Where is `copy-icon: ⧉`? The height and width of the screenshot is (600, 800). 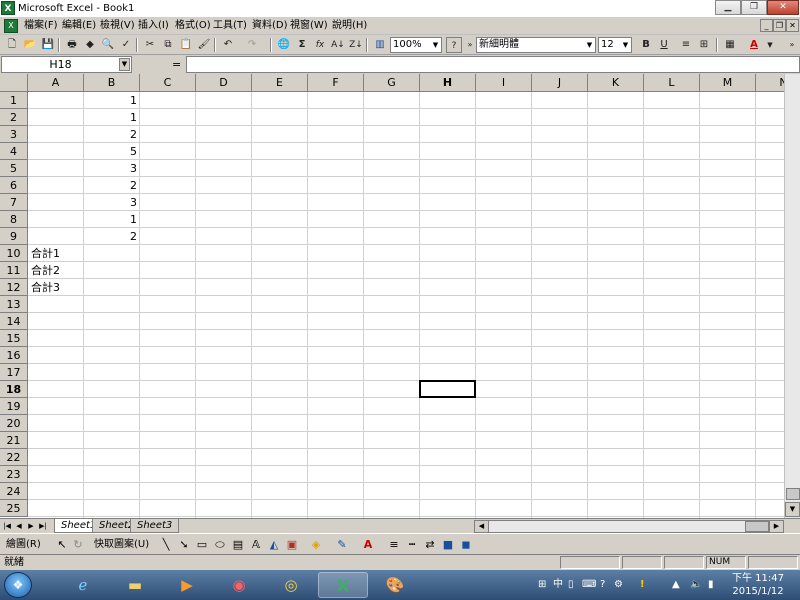
copy-icon: ⧉ is located at coordinates (168, 45).